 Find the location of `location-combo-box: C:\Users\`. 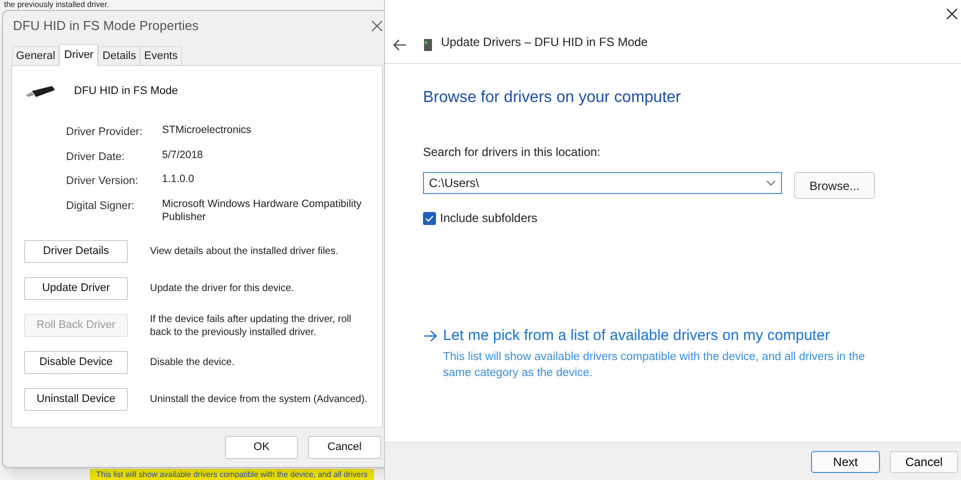

location-combo-box: C:\Users\ is located at coordinates (602, 183).